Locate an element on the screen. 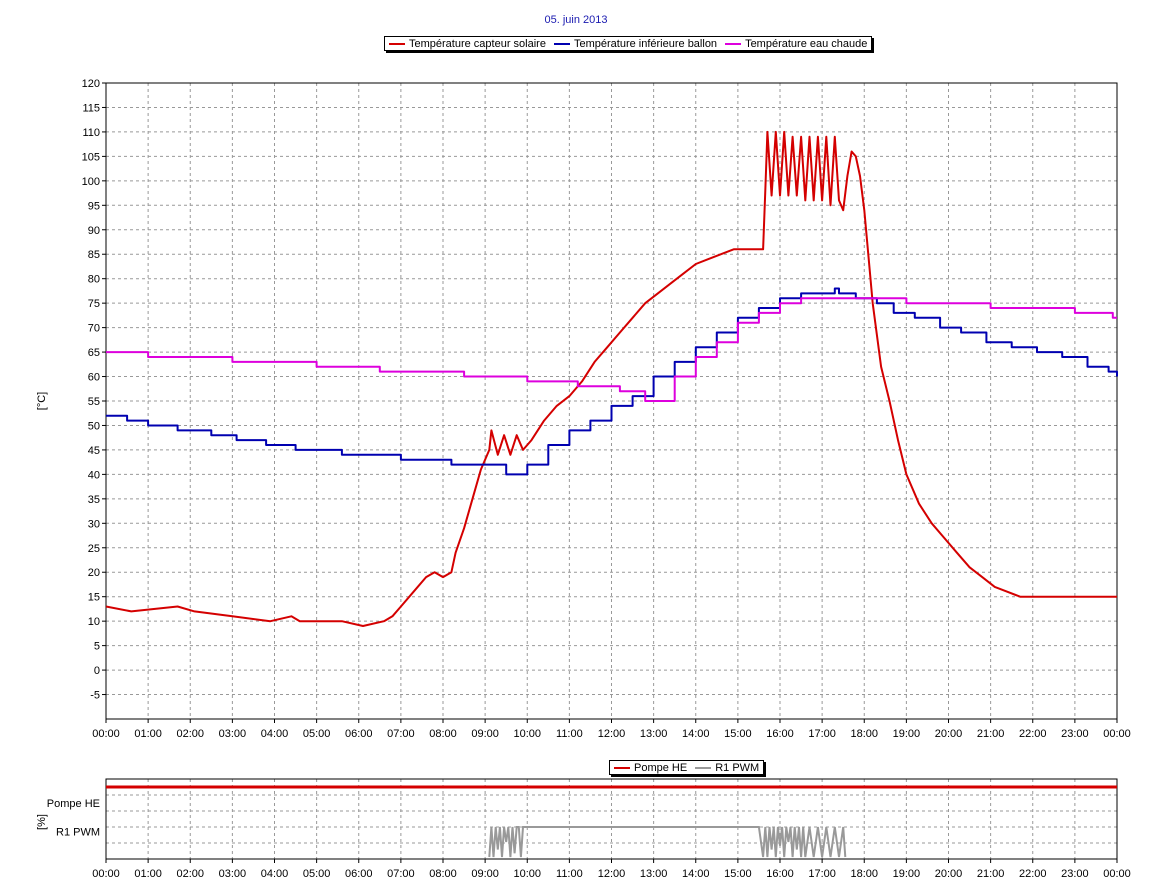 This screenshot has width=1152, height=885. y-tick-label: 30 is located at coordinates (94, 524).